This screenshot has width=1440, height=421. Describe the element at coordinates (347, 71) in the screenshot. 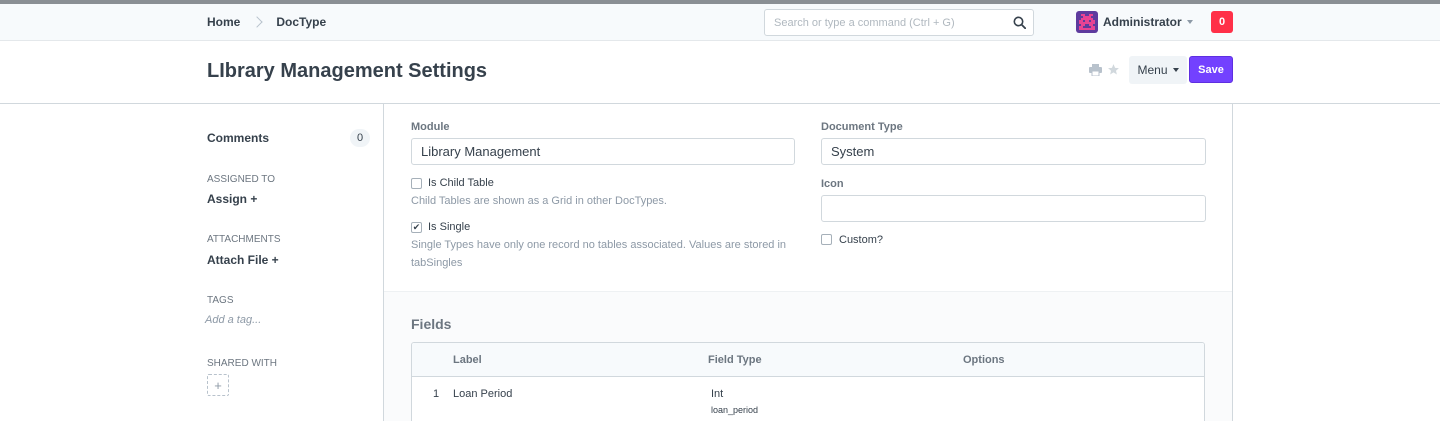

I see `page-title: LIbrary Management Settings` at that location.